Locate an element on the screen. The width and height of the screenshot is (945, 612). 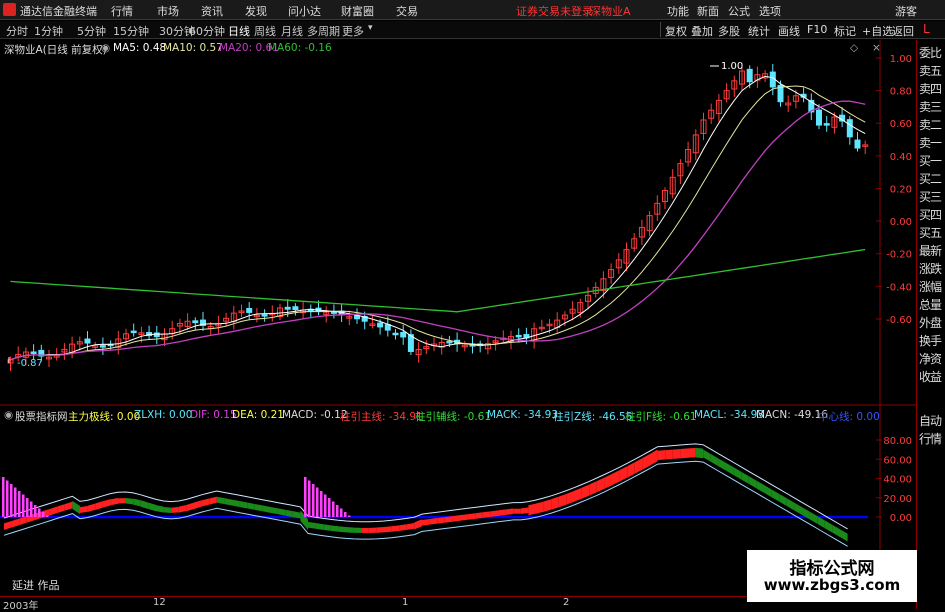
btn-buy4: 买四 is located at coordinates (932, 215).